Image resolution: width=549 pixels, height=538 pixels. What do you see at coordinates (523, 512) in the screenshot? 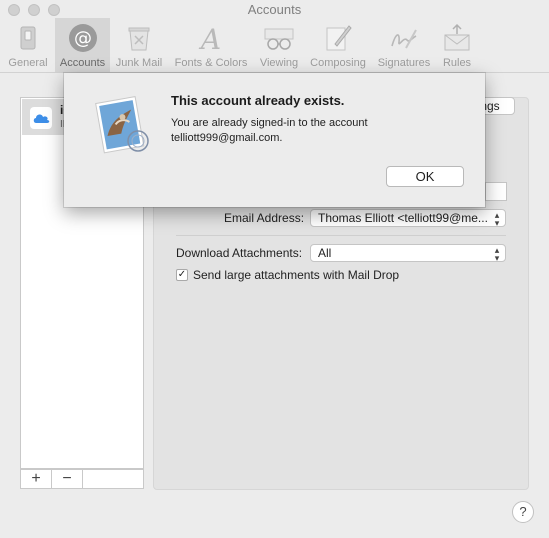
I see `help-button: ?` at bounding box center [523, 512].